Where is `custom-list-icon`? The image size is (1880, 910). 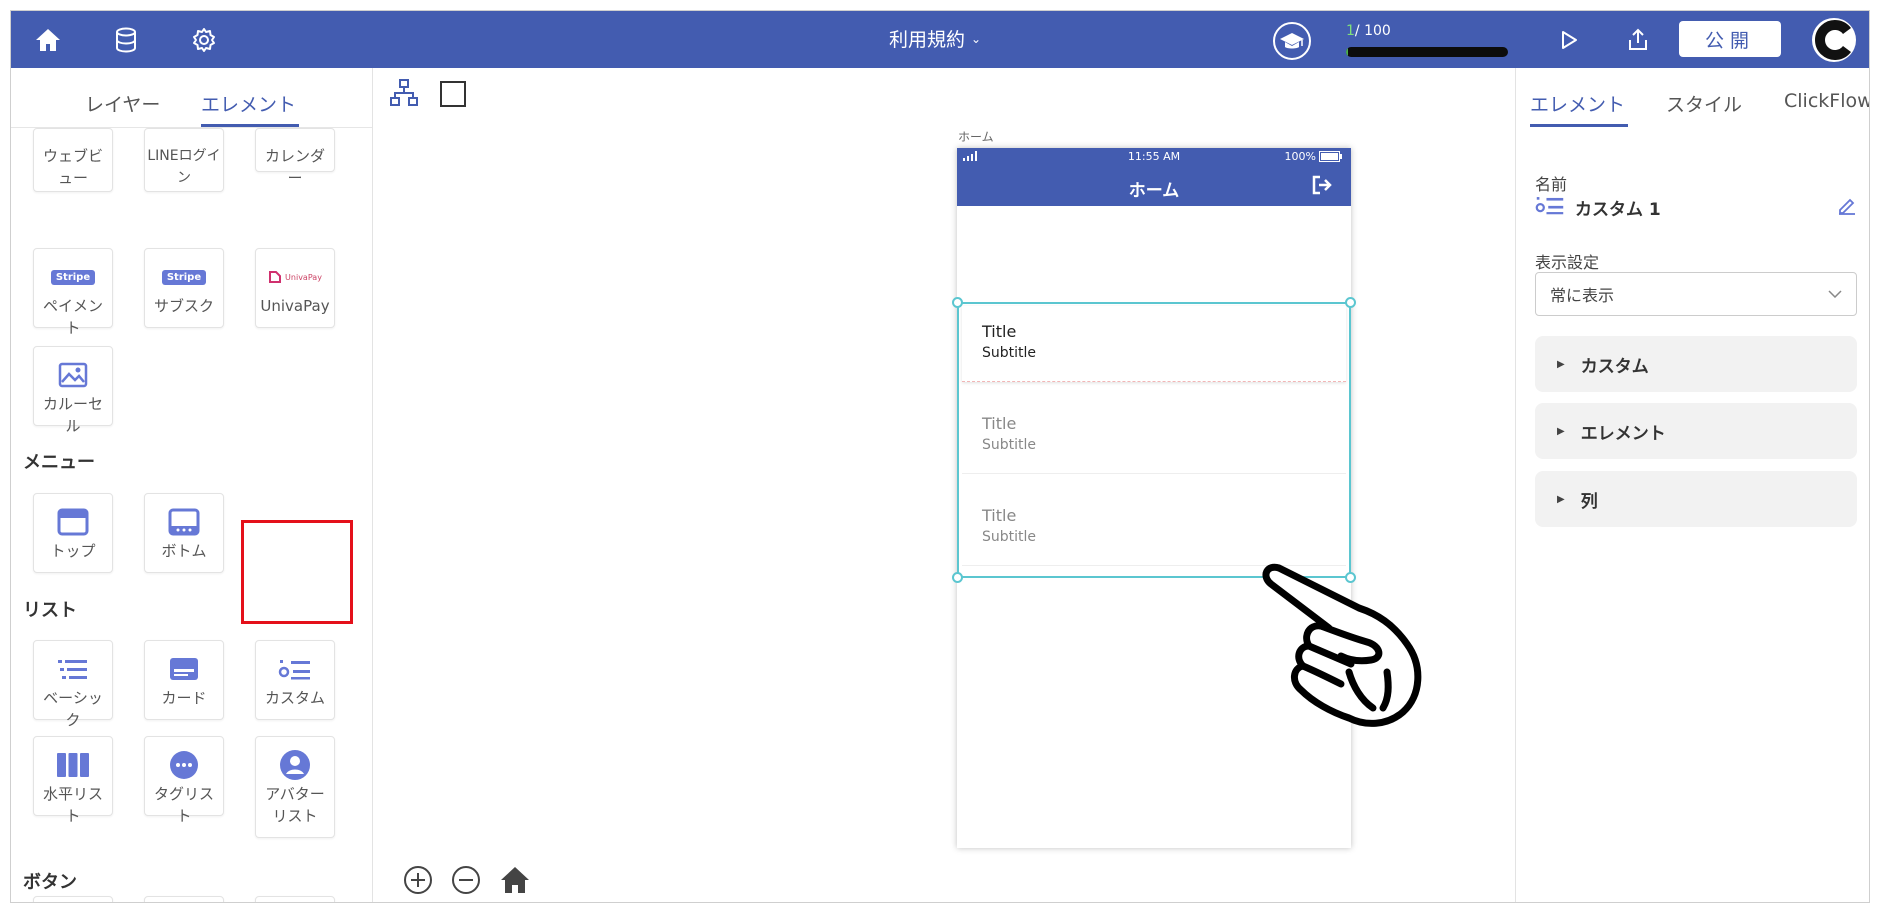
custom-list-icon is located at coordinates (294, 670).